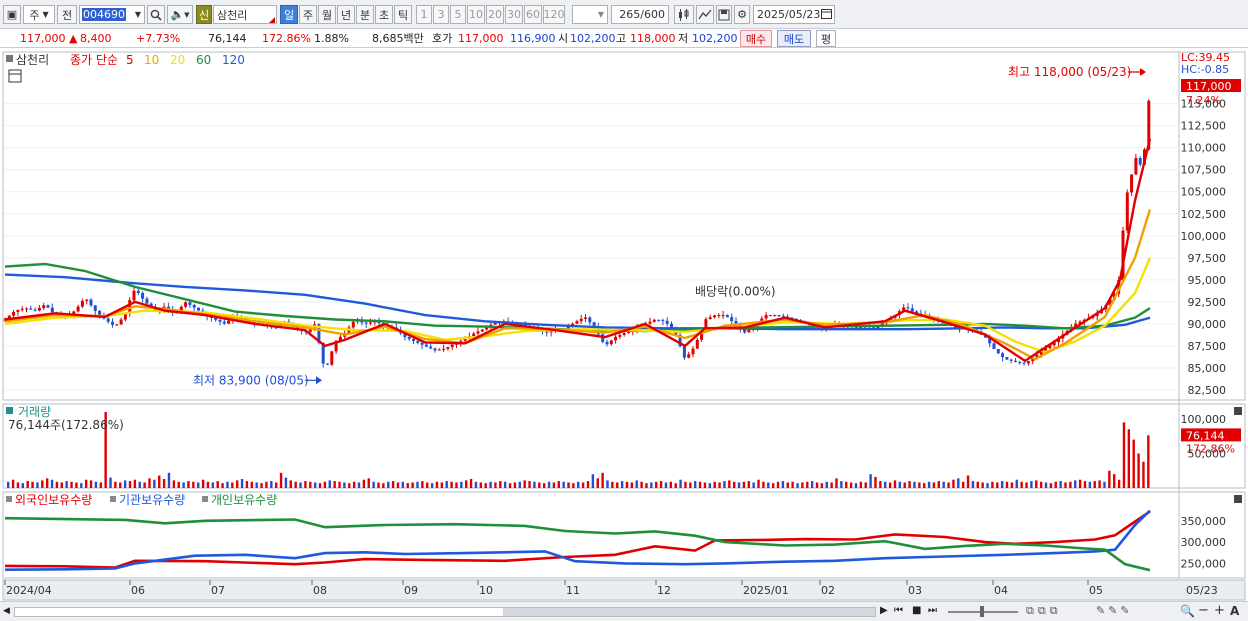  What do you see at coordinates (689, 612) in the screenshot?
I see `scrollbar-thumb` at bounding box center [689, 612].